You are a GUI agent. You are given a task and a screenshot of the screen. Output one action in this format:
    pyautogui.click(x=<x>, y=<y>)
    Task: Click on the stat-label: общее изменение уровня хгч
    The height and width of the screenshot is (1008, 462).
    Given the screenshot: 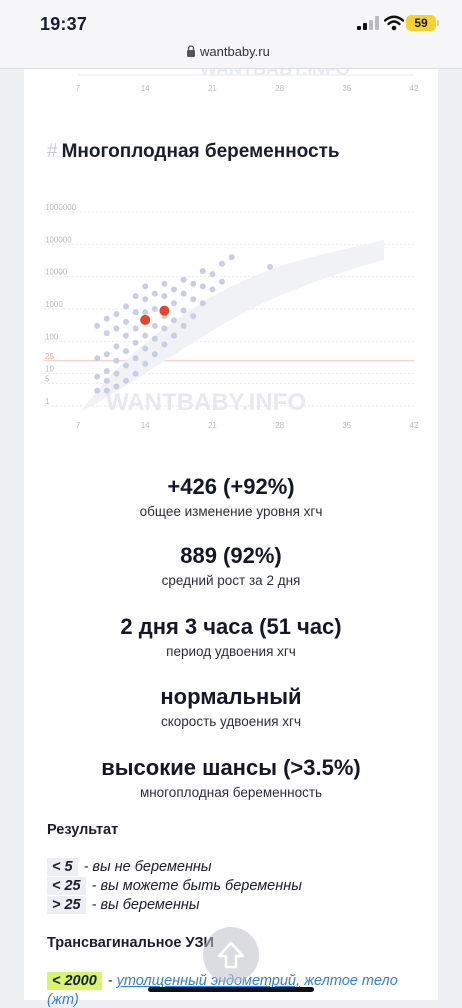 What is the action you would take?
    pyautogui.click(x=231, y=511)
    